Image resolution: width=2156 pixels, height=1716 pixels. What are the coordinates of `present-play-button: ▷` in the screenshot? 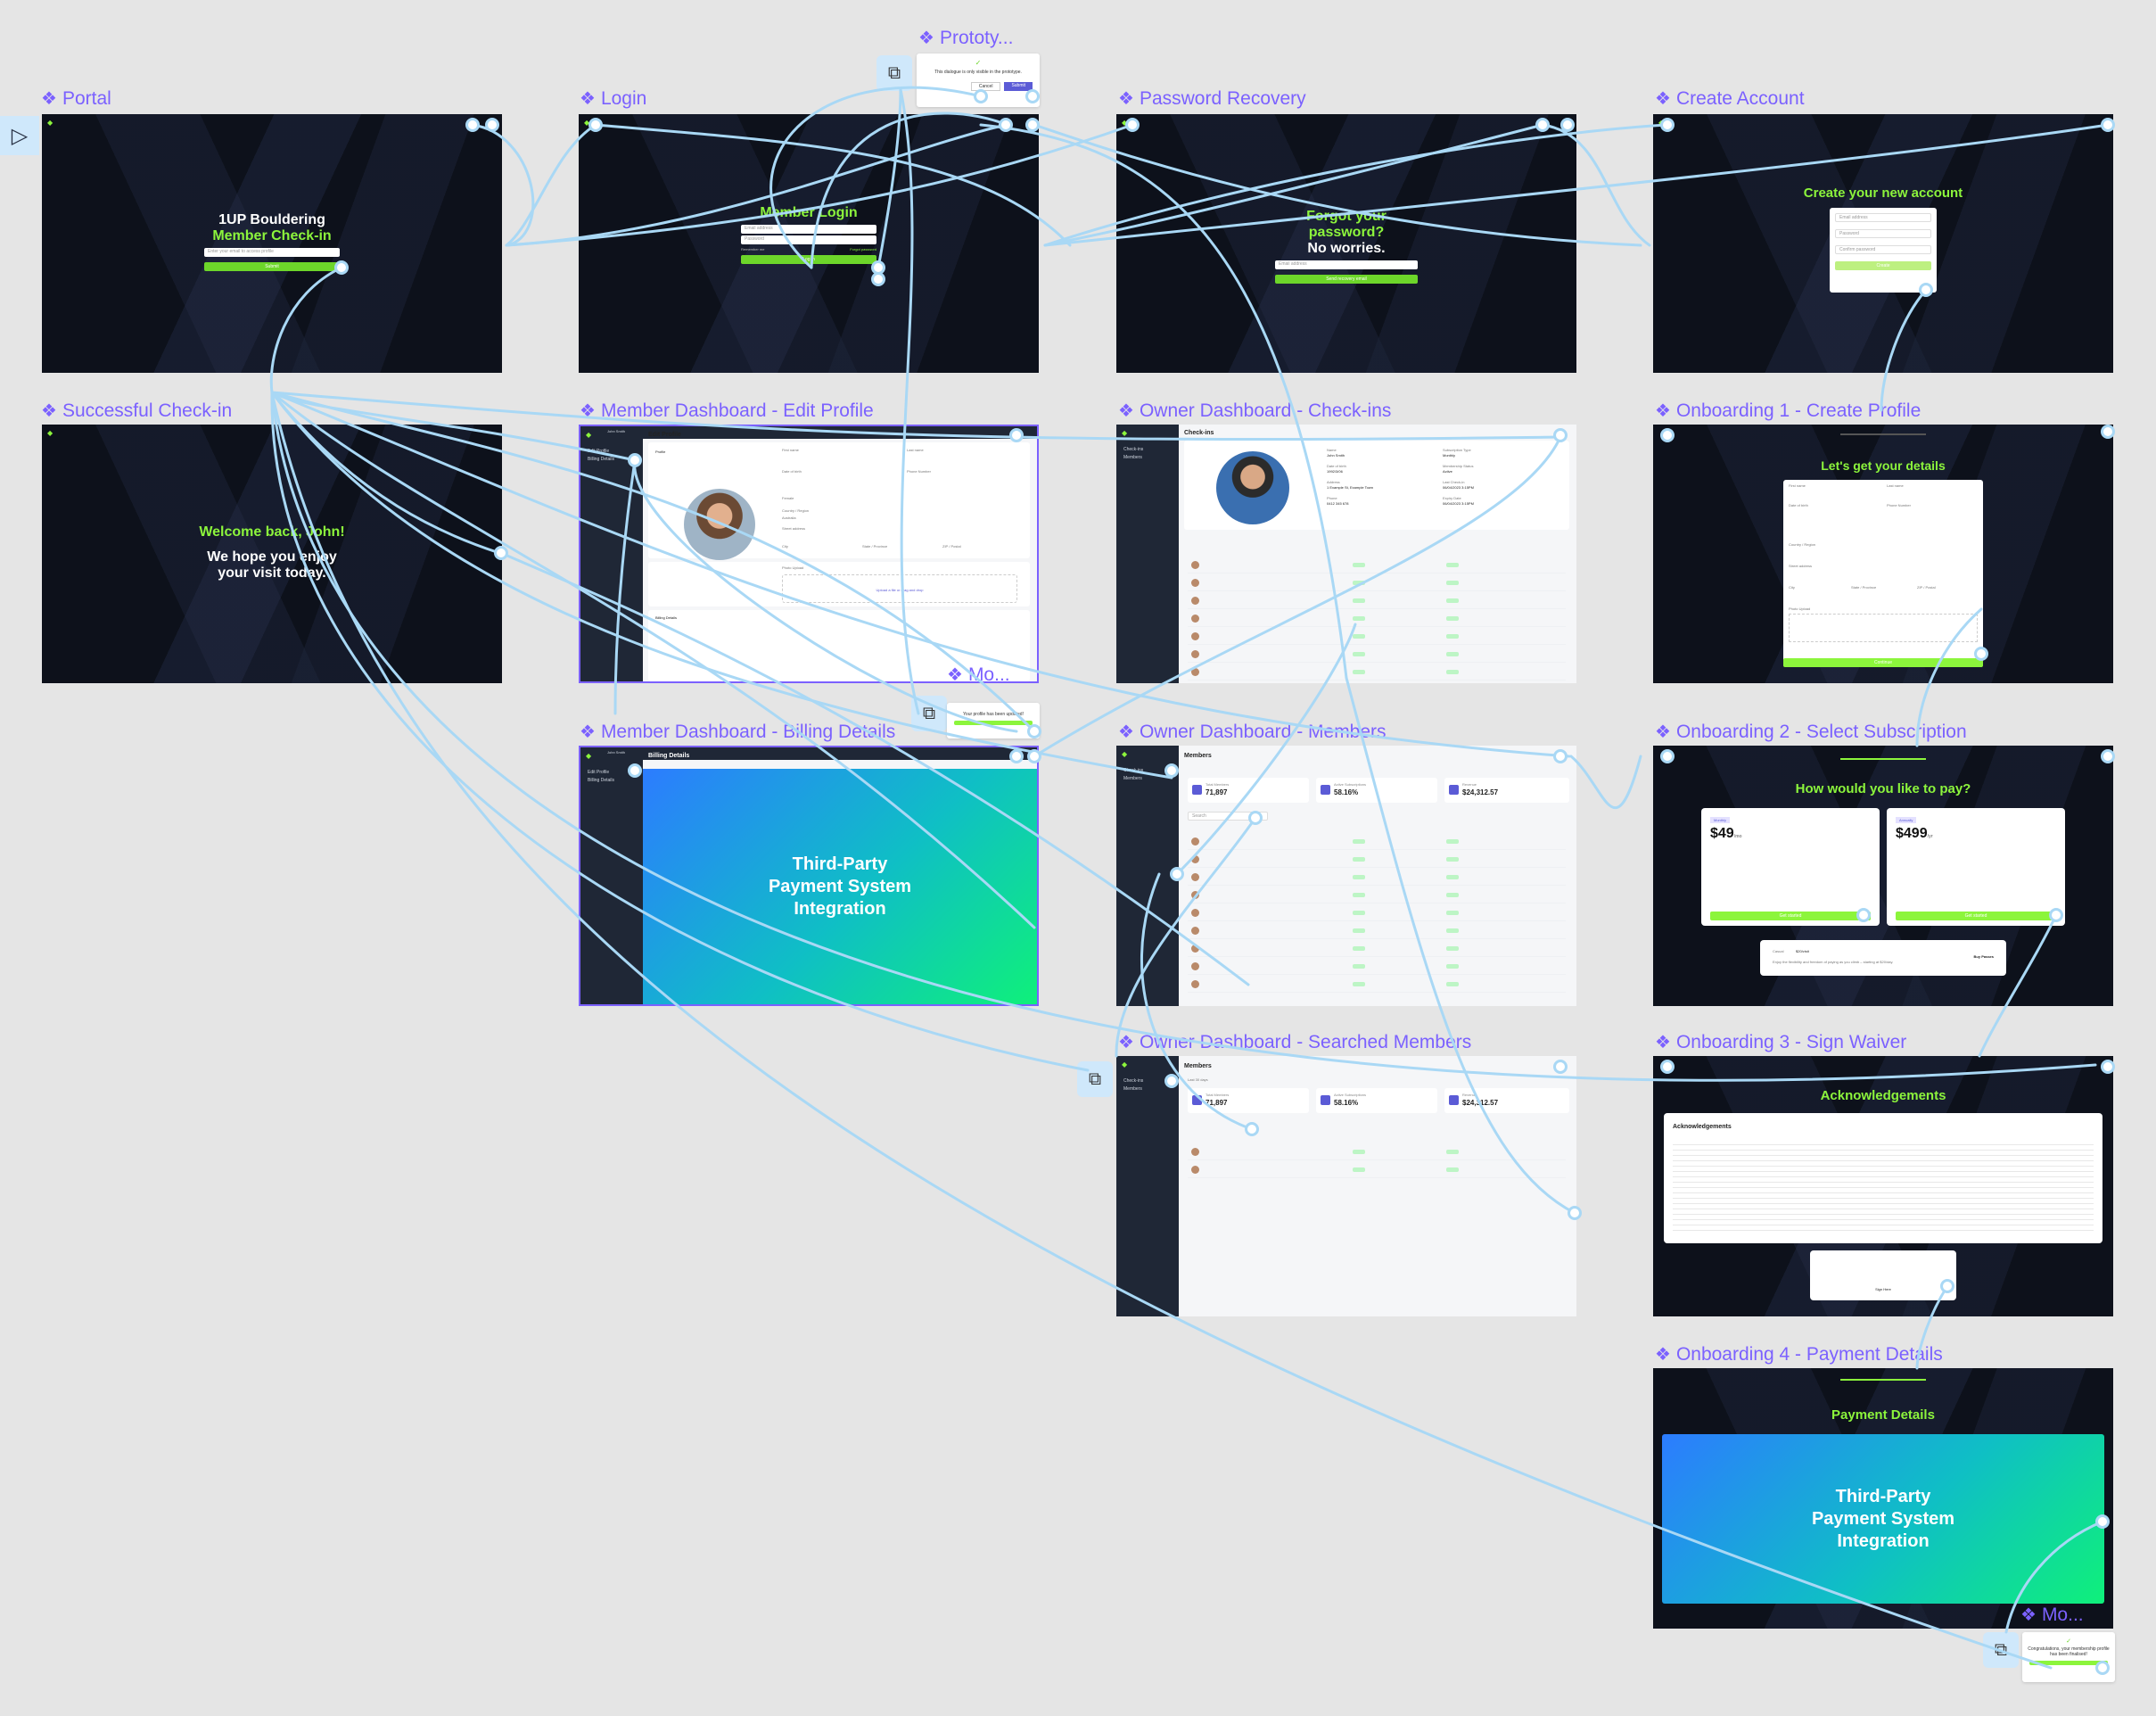 It's located at (19, 135).